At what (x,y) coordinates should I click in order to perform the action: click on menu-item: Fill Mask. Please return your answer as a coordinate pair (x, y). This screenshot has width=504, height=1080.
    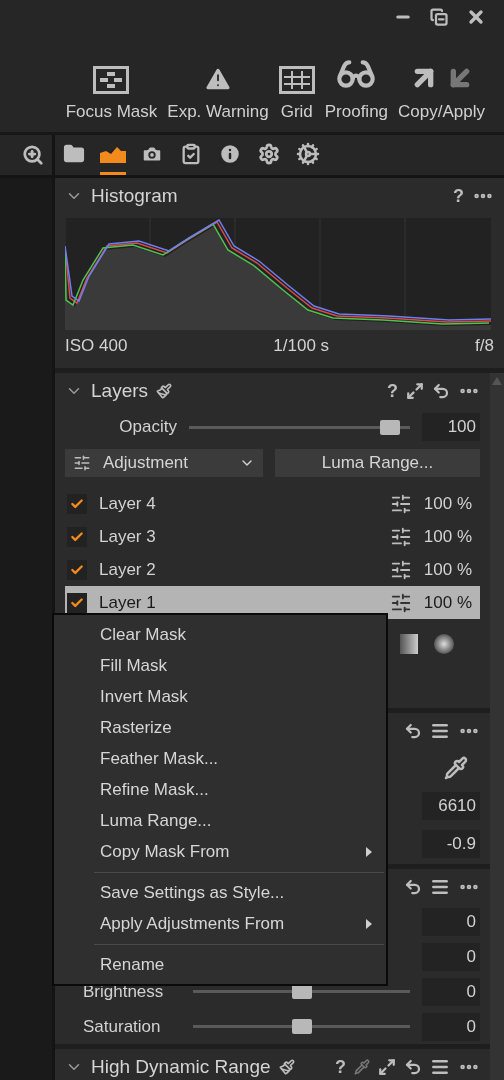
    Looking at the image, I should click on (220, 665).